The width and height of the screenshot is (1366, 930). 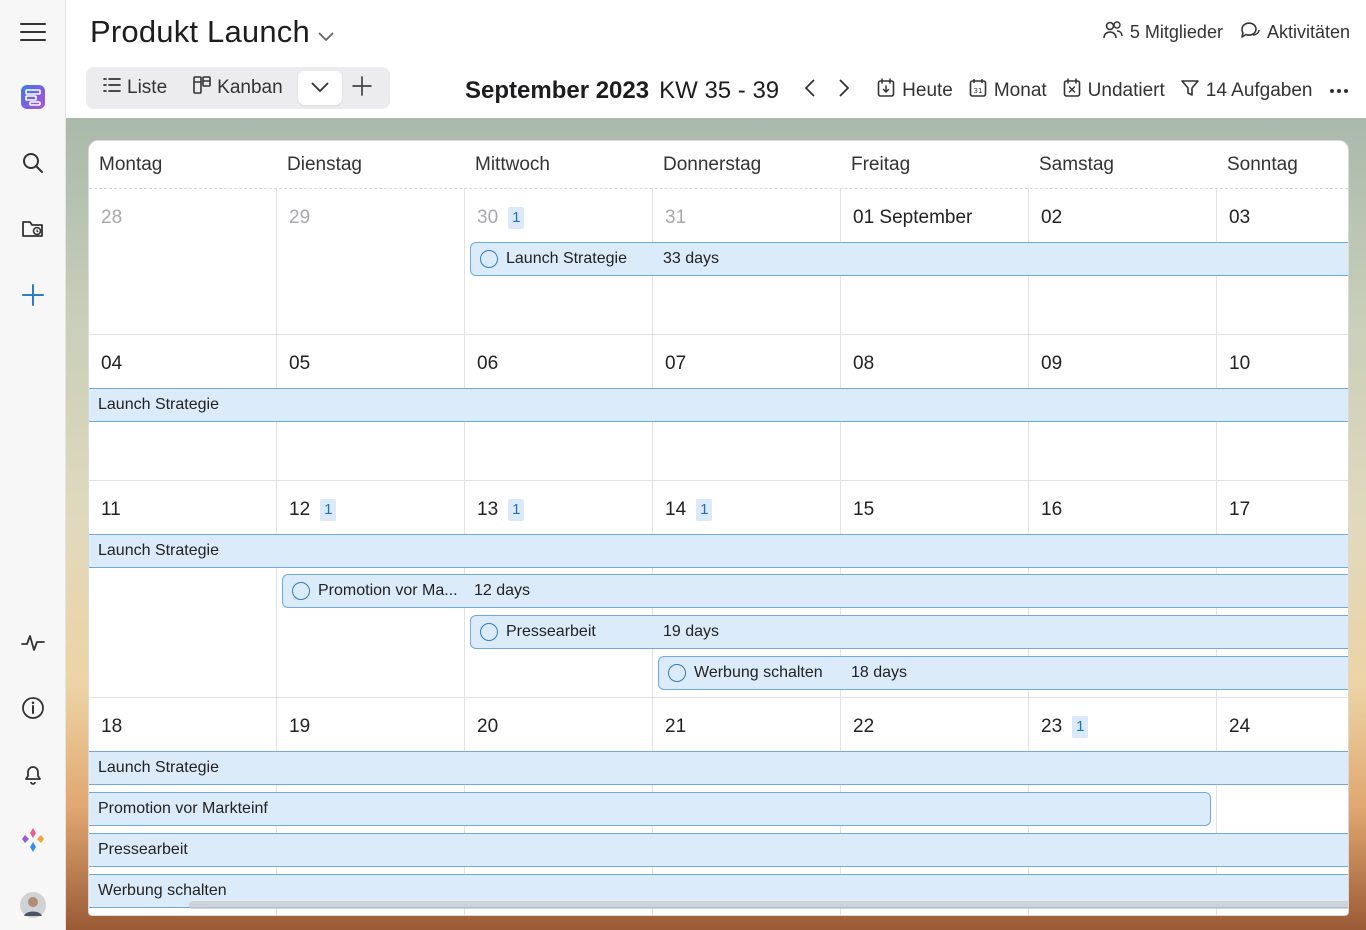 What do you see at coordinates (1250, 32) in the screenshot?
I see `chat-icon` at bounding box center [1250, 32].